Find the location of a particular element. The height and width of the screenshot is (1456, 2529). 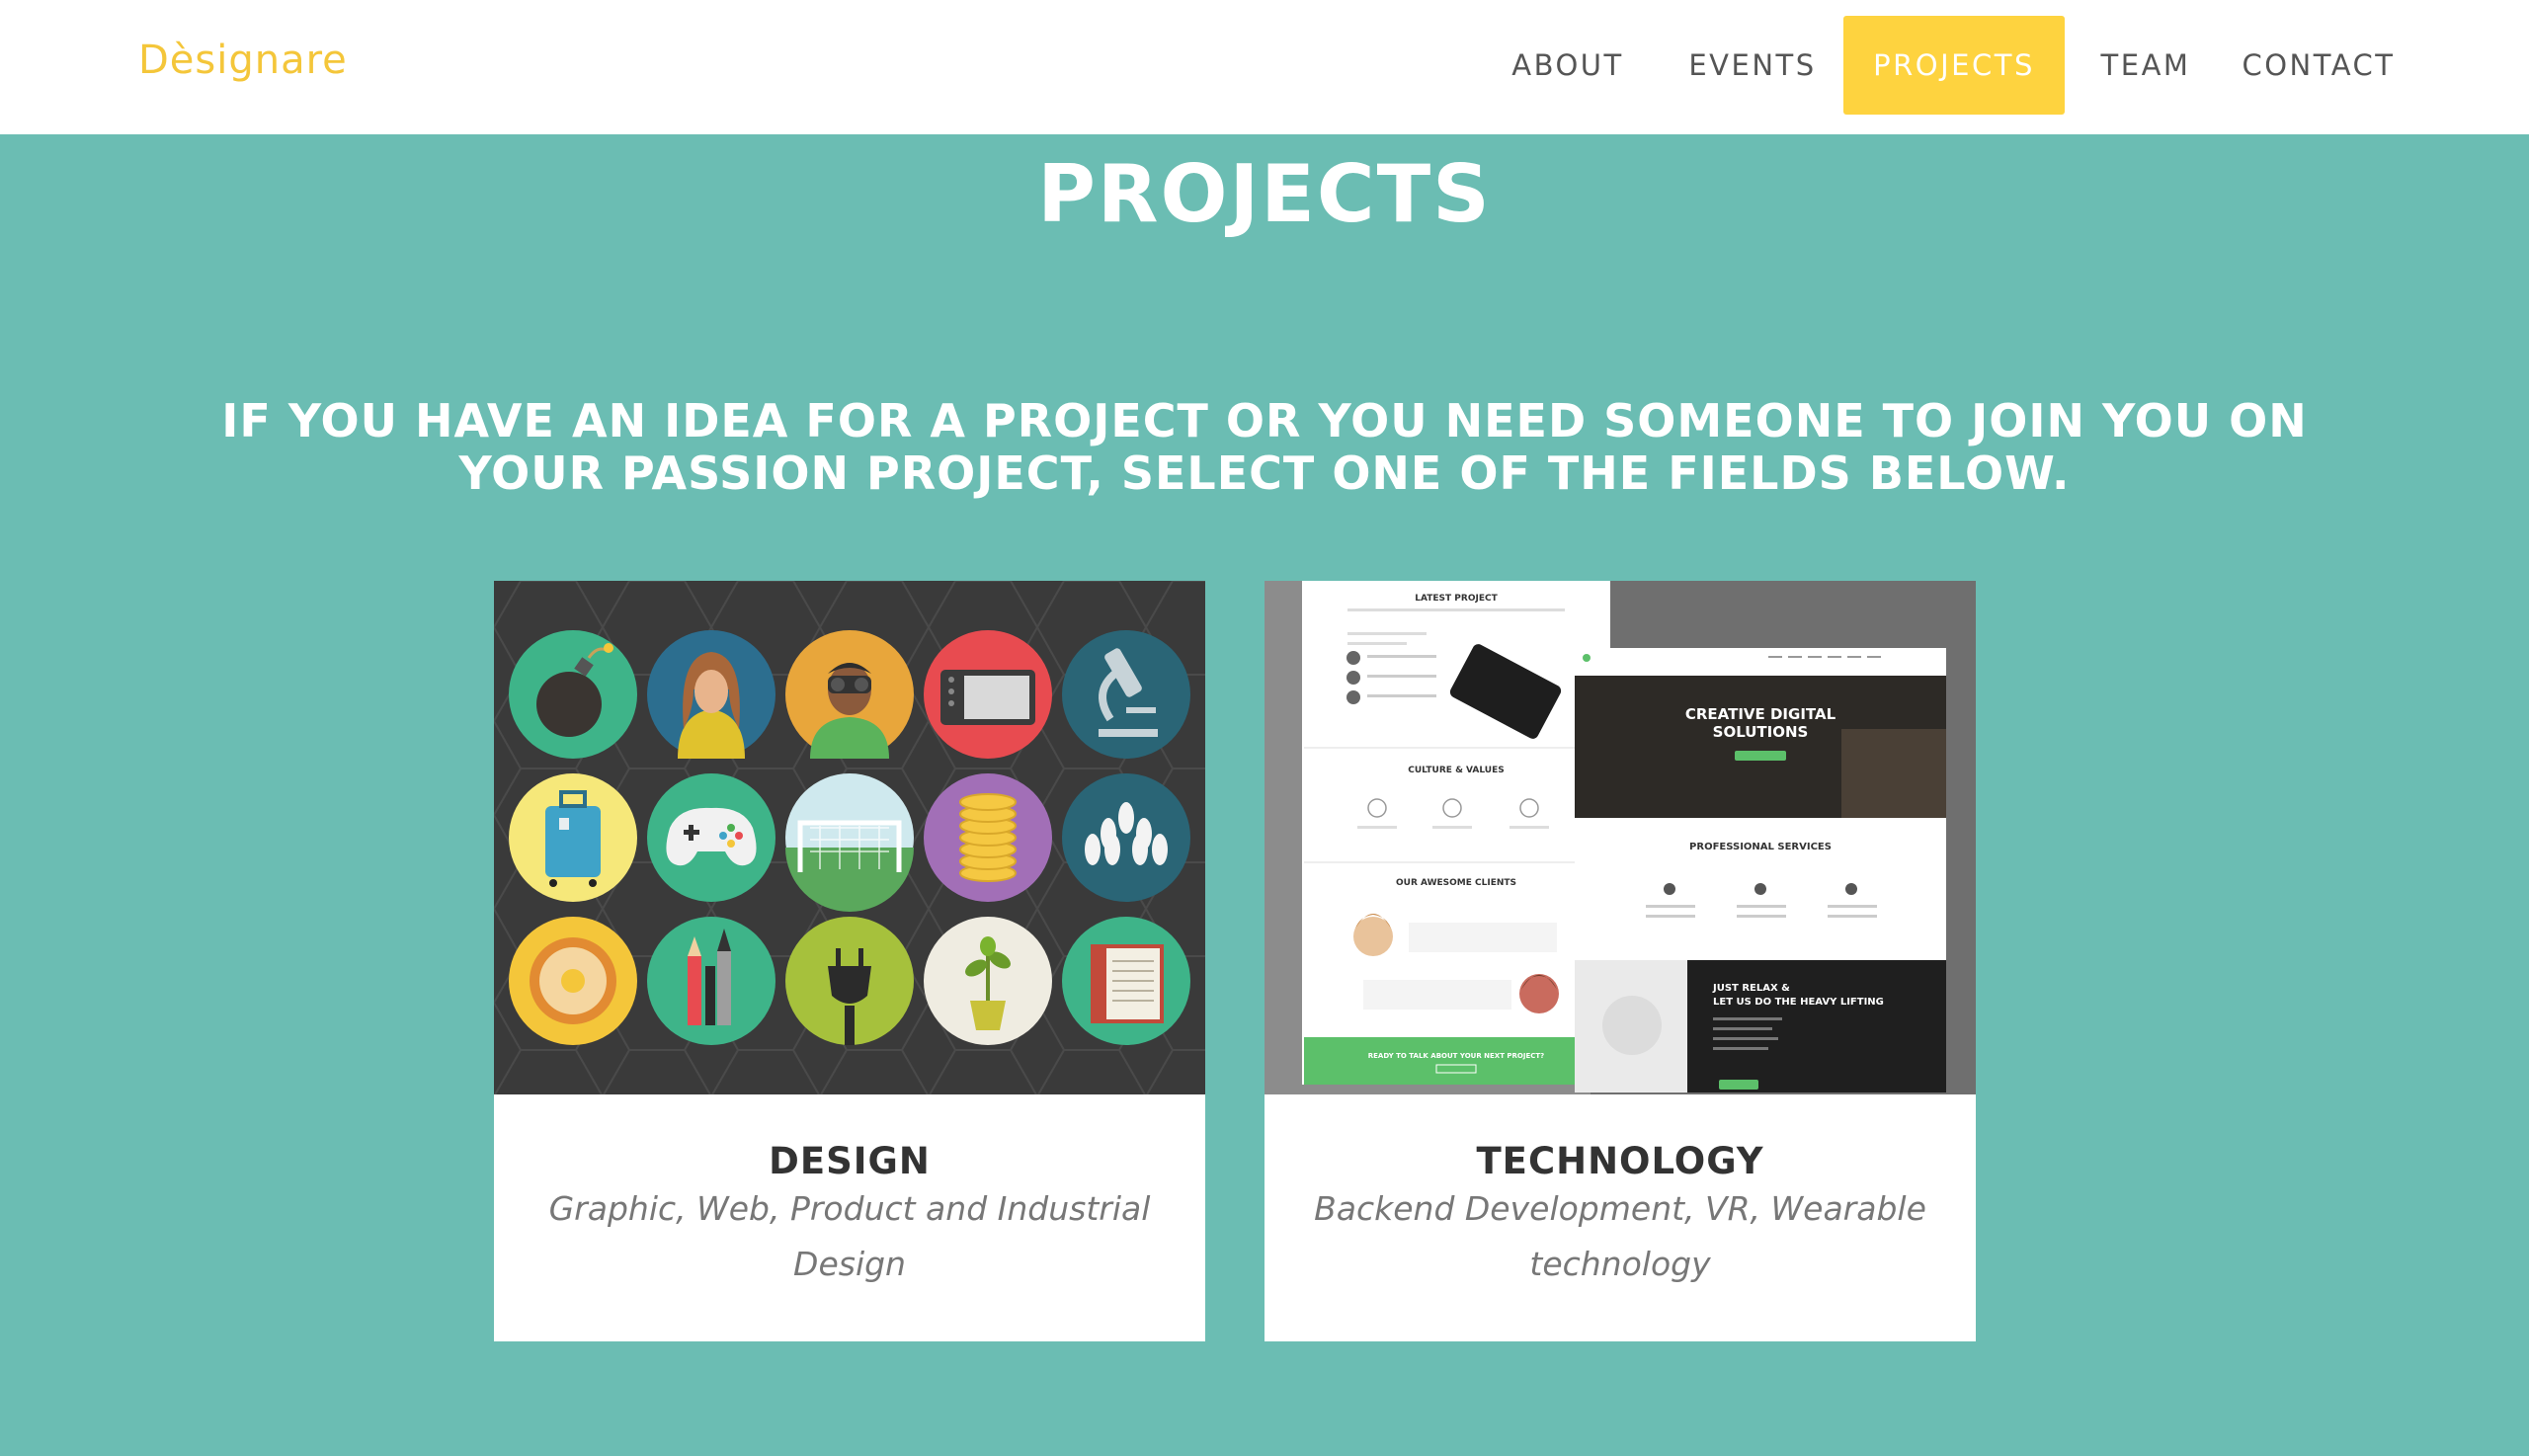

pencils-icon is located at coordinates (711, 981).